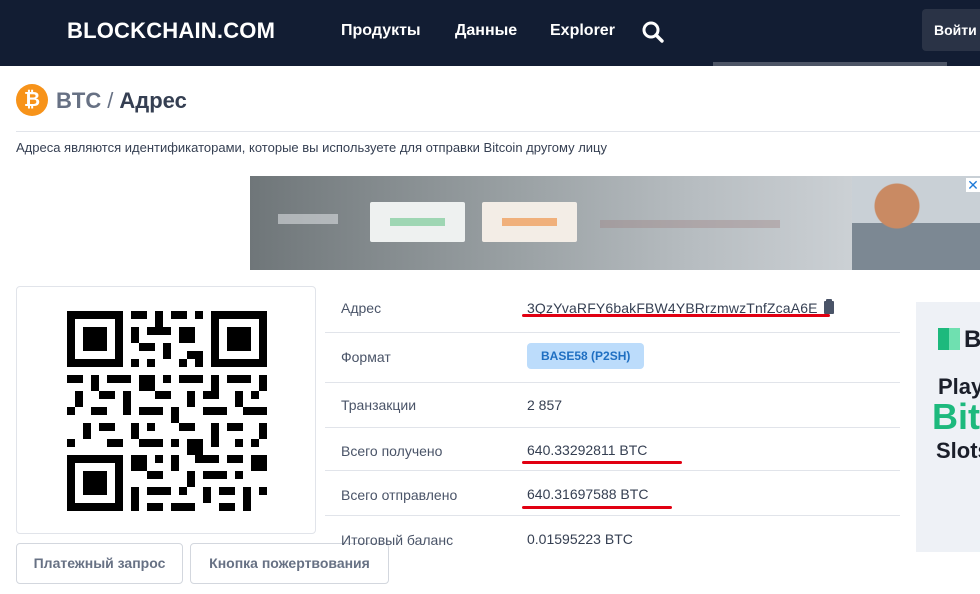 Image resolution: width=980 pixels, height=594 pixels. What do you see at coordinates (381, 31) in the screenshot?
I see `nav-products: Продукты` at bounding box center [381, 31].